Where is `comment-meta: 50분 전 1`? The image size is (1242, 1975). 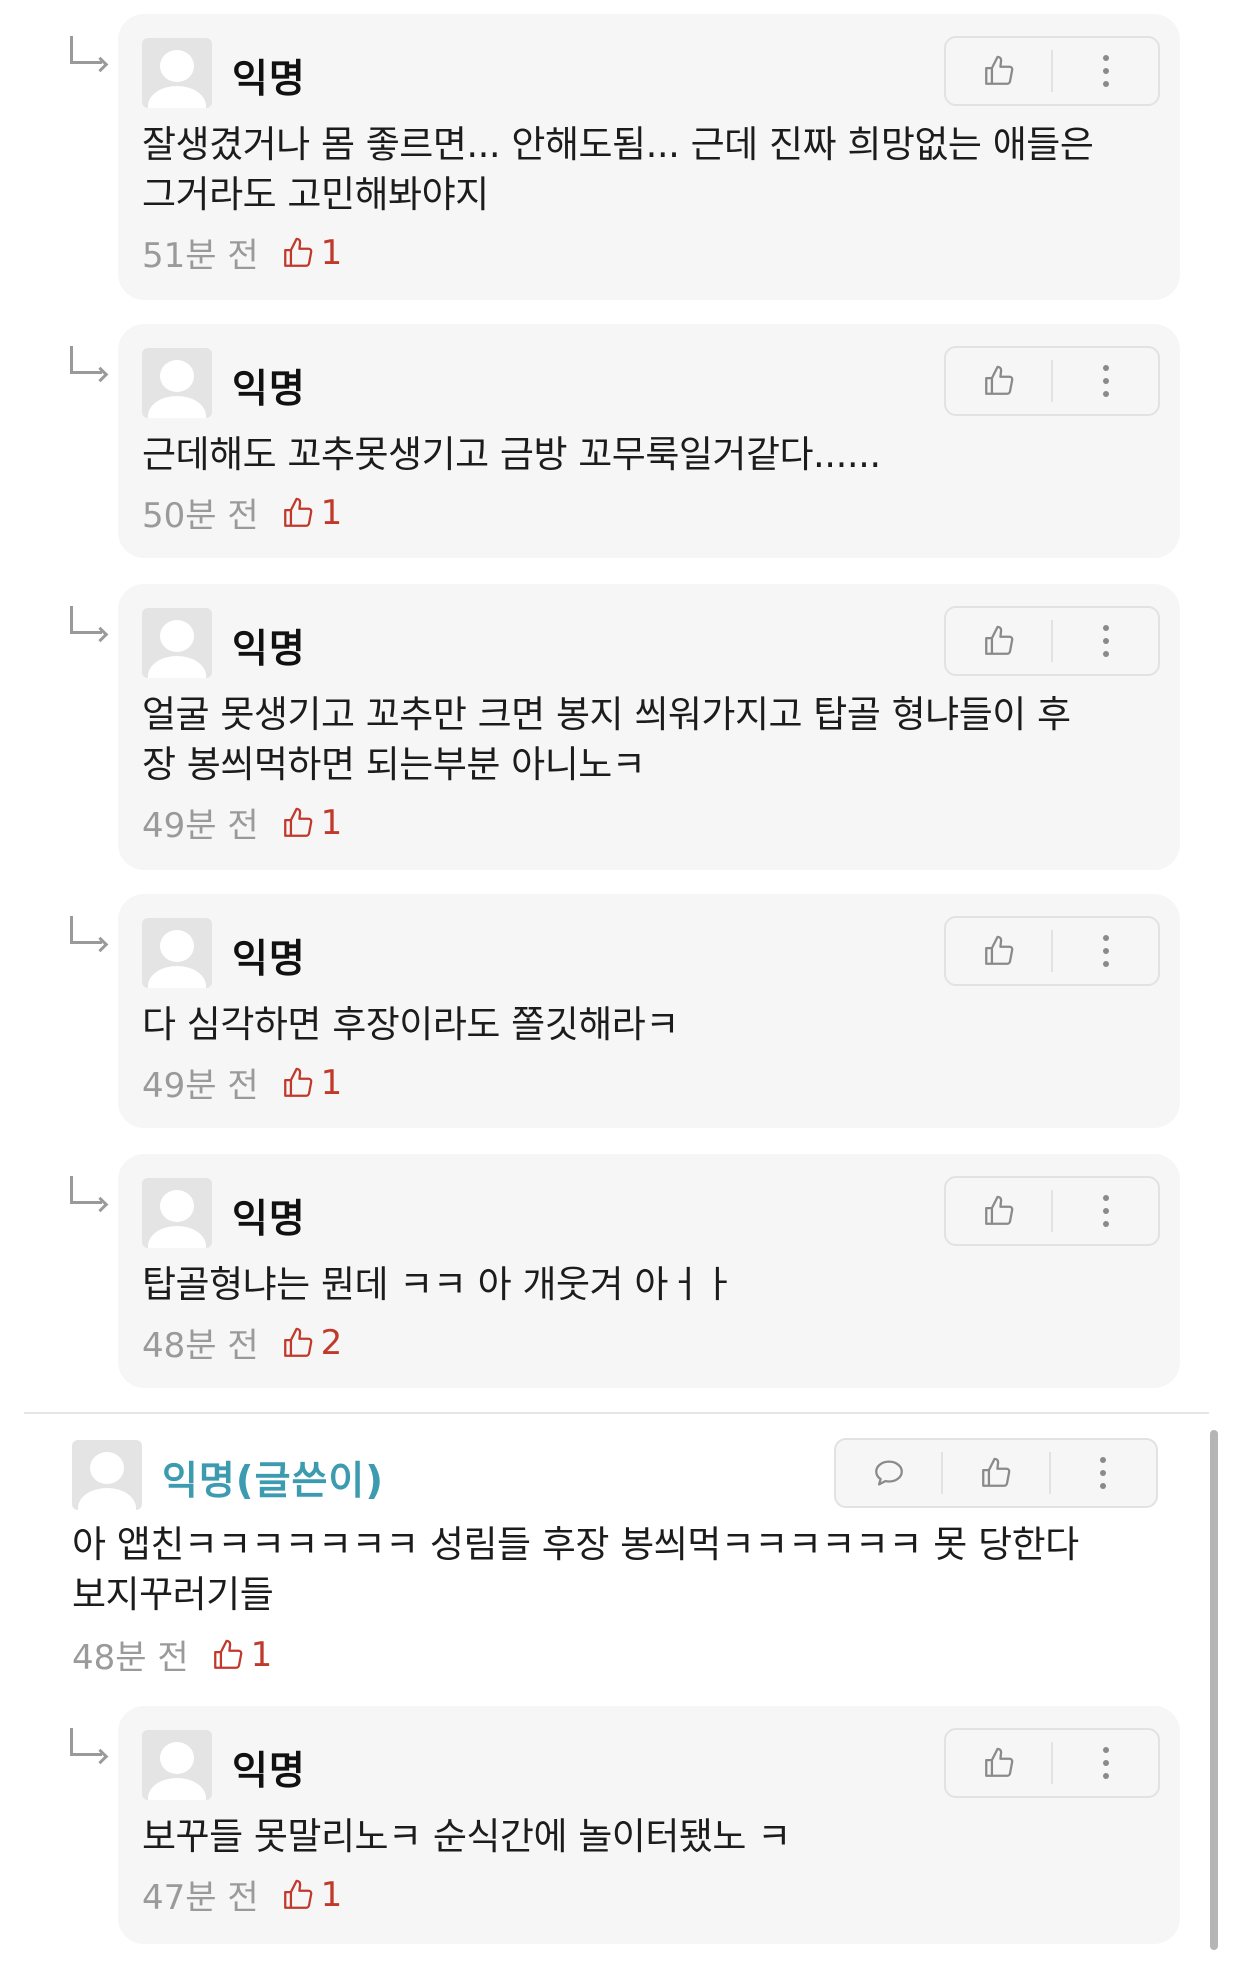
comment-meta: 50분 전 1 is located at coordinates (242, 512).